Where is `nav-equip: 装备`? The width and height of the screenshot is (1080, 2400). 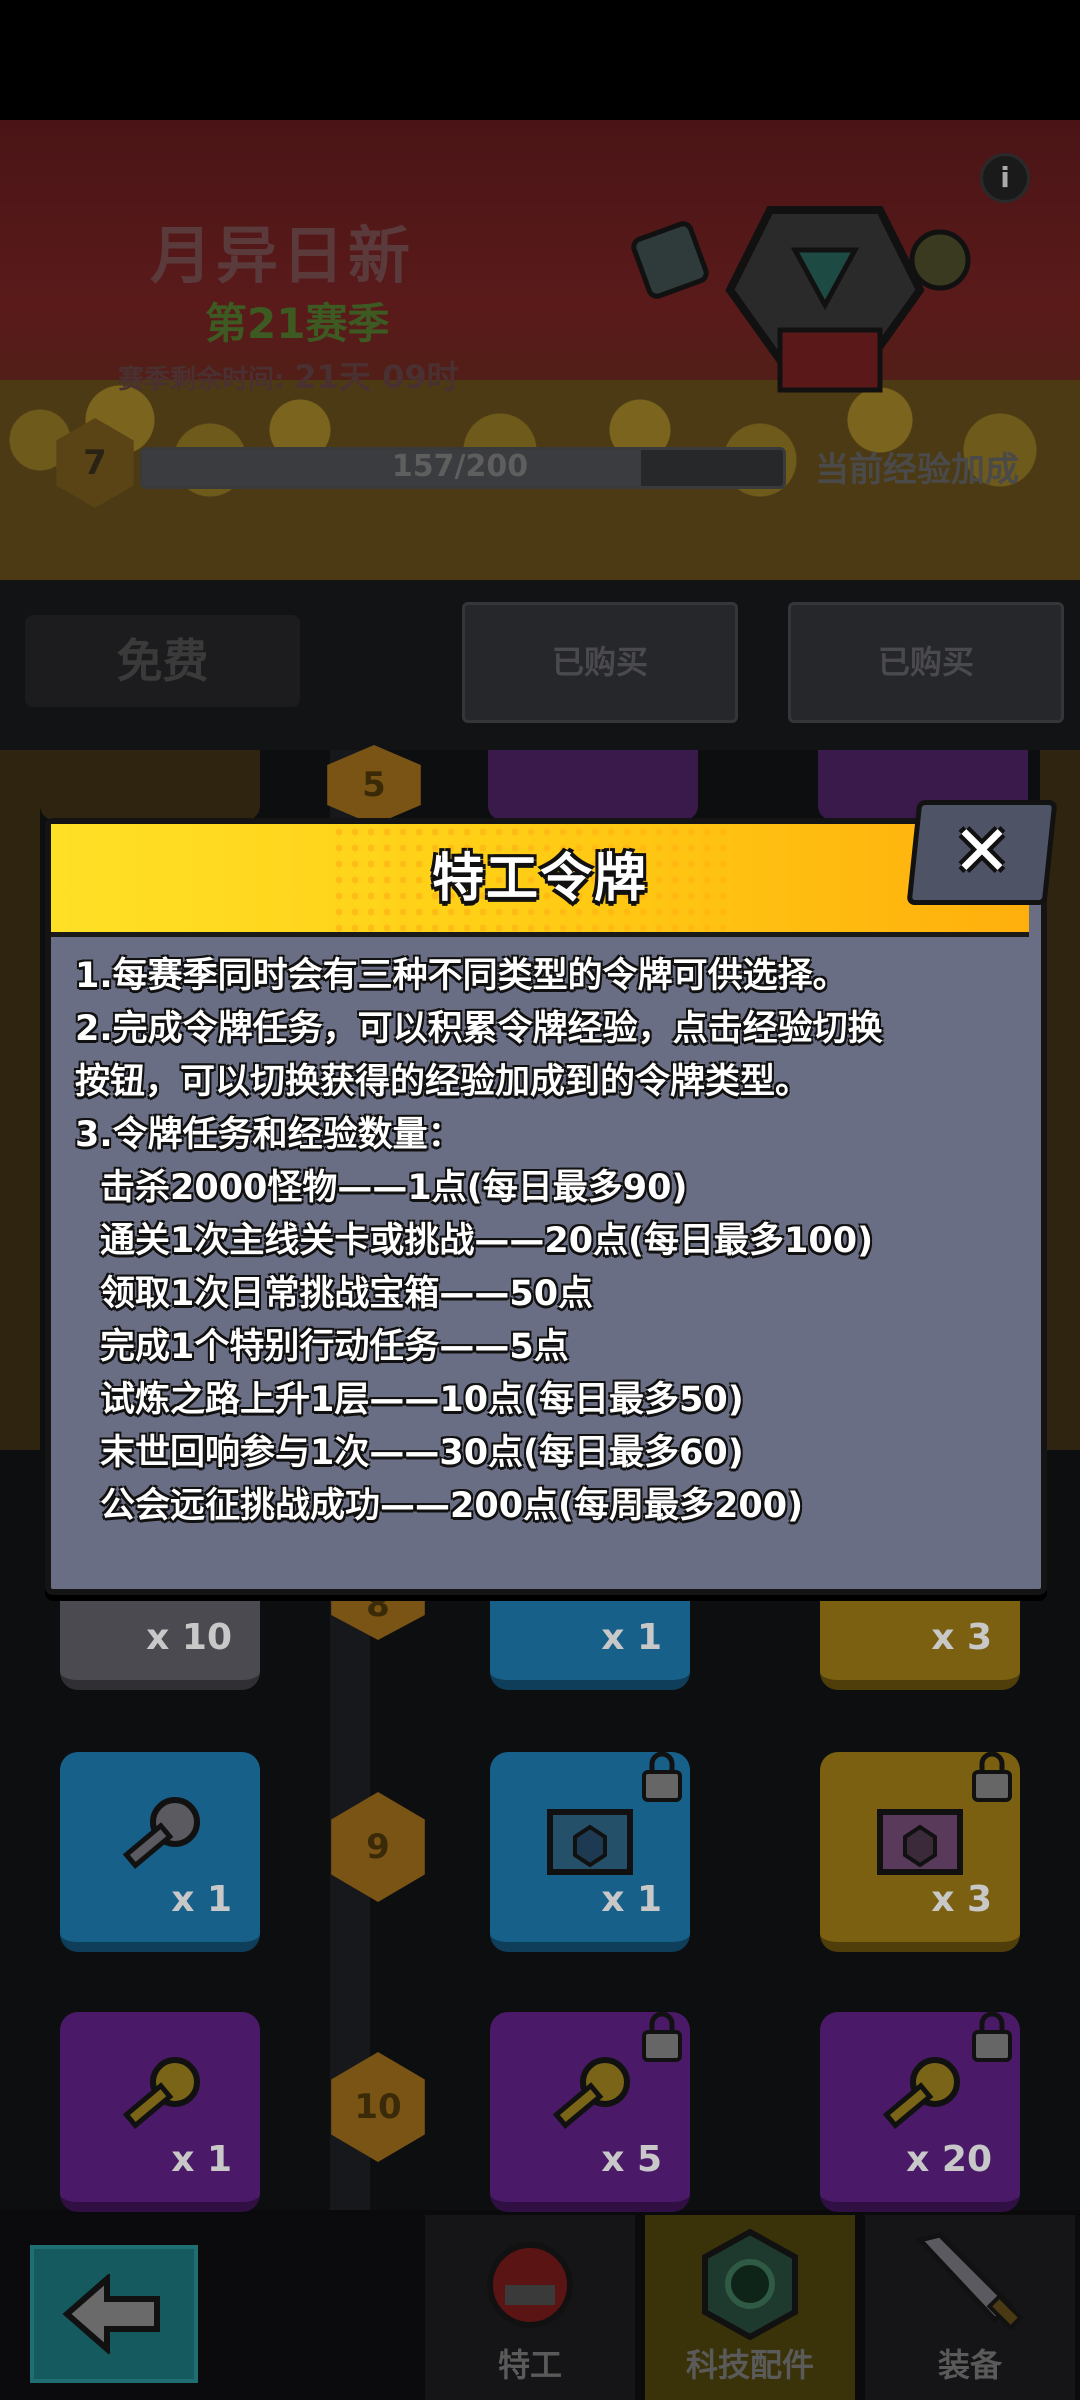 nav-equip: 装备 is located at coordinates (970, 2307).